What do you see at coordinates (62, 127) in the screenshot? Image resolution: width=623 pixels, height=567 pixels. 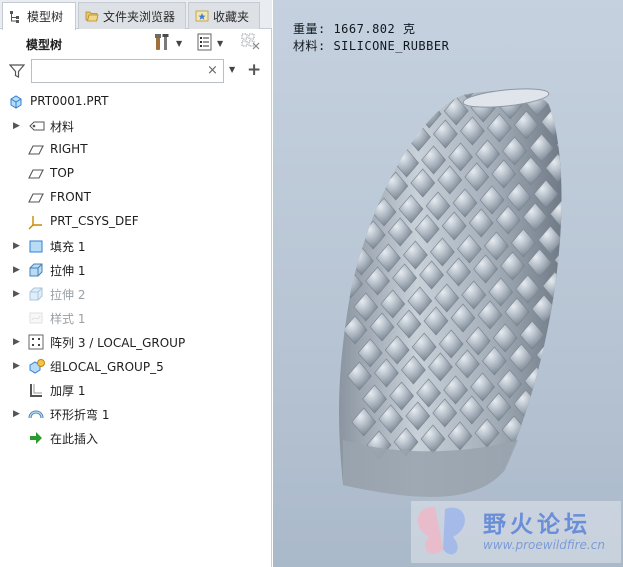 I see `tree-item-label: 材料` at bounding box center [62, 127].